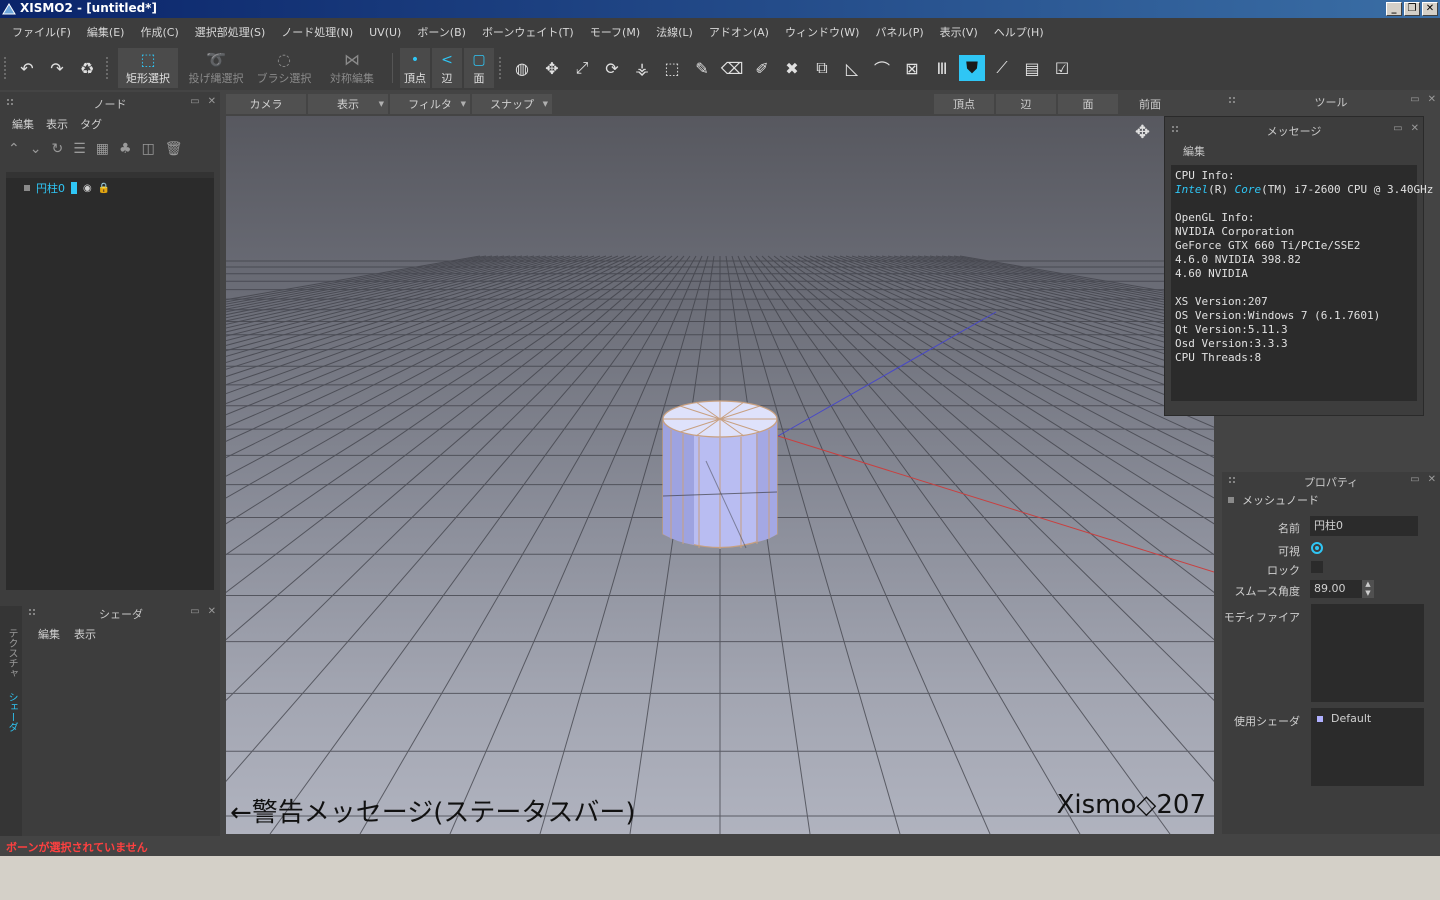 This screenshot has width=1440, height=900. Describe the element at coordinates (57, 125) in the screenshot. I see `node-menu-view: 表示` at that location.